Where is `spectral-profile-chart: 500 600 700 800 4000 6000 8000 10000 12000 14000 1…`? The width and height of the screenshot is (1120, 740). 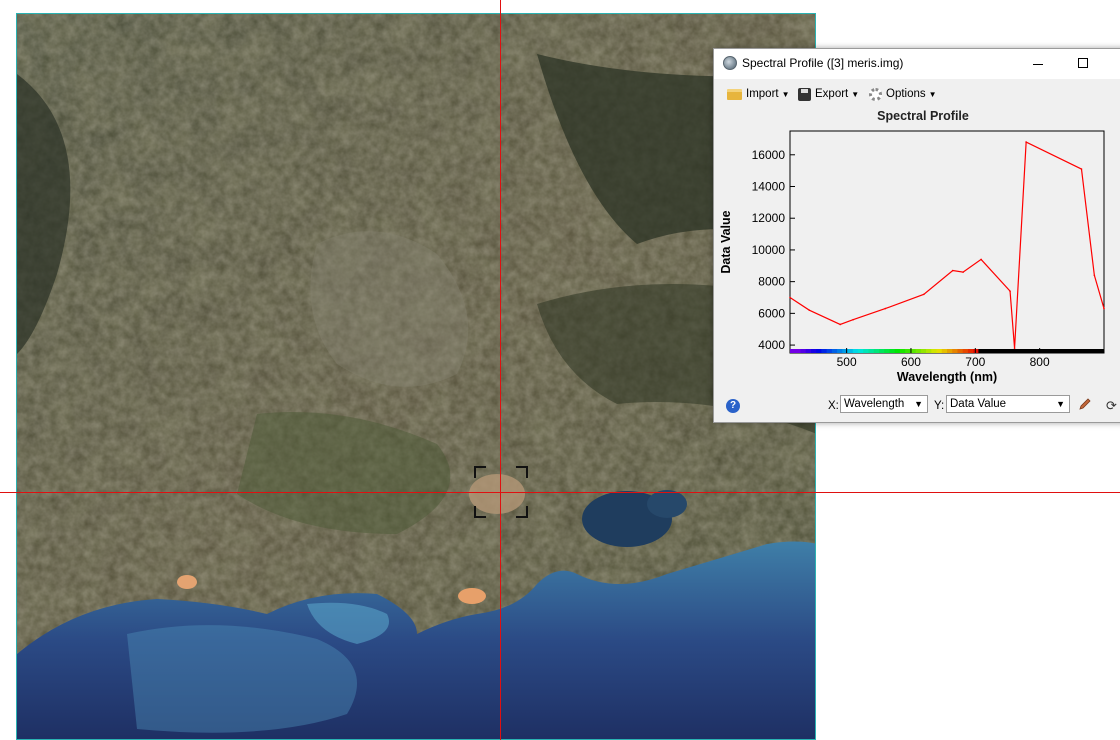 spectral-profile-chart: 500 600 700 800 4000 6000 8000 10000 12000 14000 1… is located at coordinates (917, 256).